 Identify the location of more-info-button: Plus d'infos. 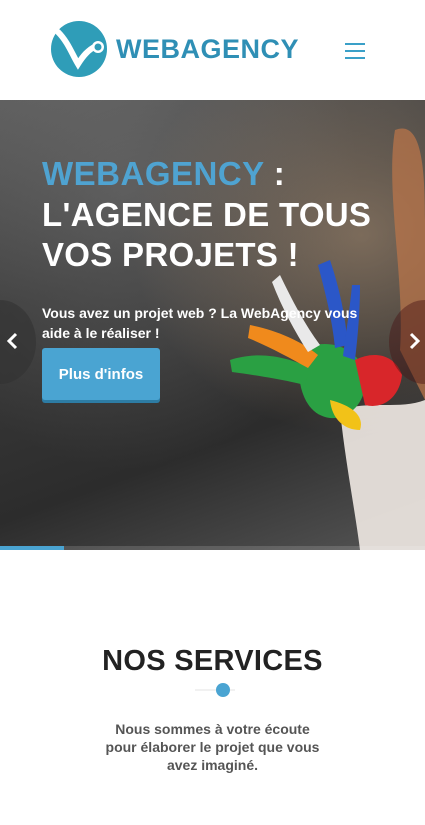
(101, 374).